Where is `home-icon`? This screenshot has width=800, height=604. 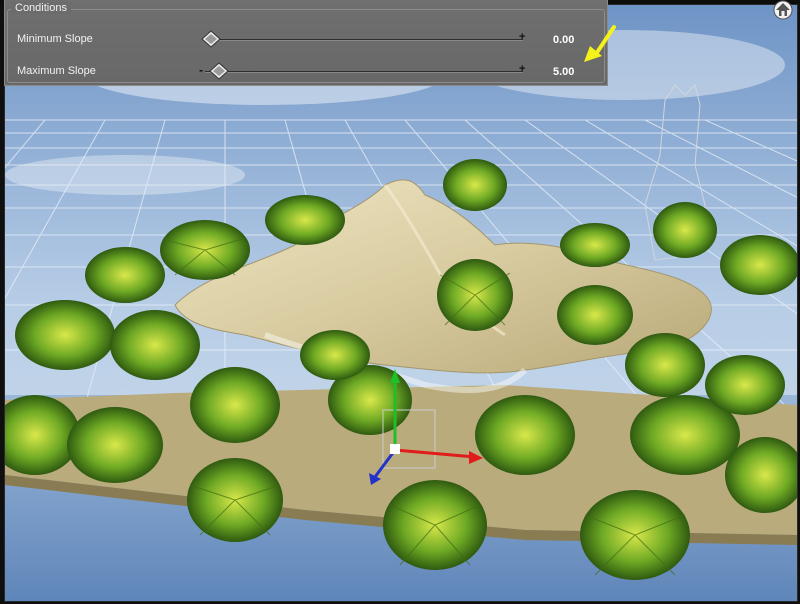
home-icon is located at coordinates (783, 10).